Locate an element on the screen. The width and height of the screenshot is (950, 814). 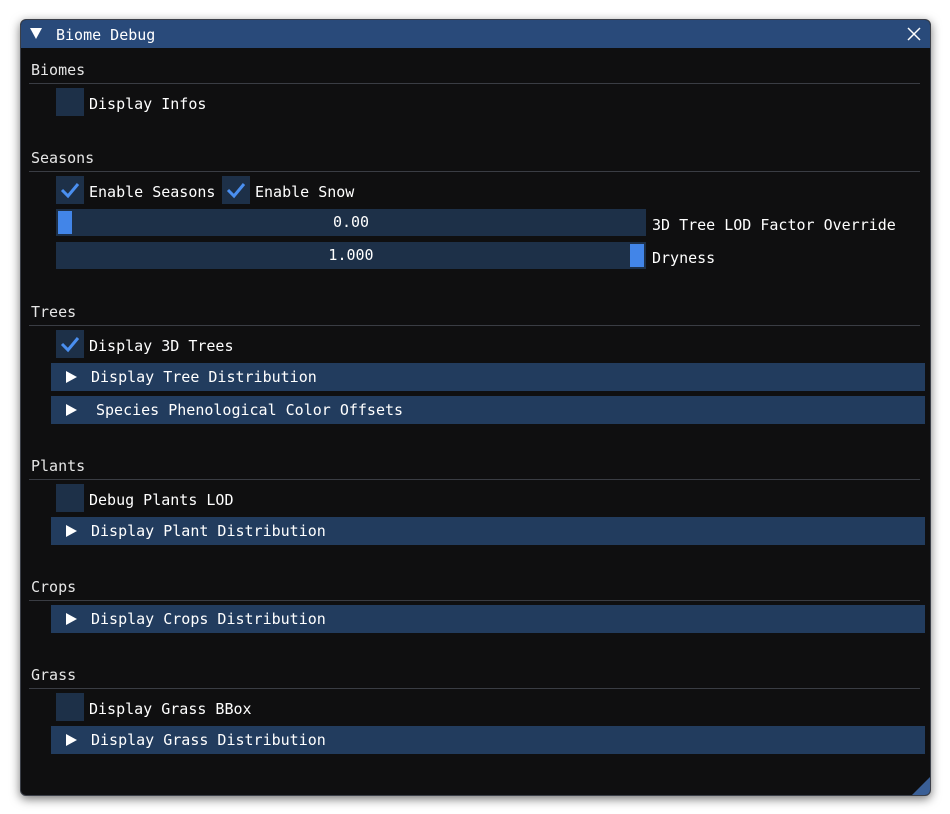
enable-seasons-label: Enable Seasons is located at coordinates (152, 192).